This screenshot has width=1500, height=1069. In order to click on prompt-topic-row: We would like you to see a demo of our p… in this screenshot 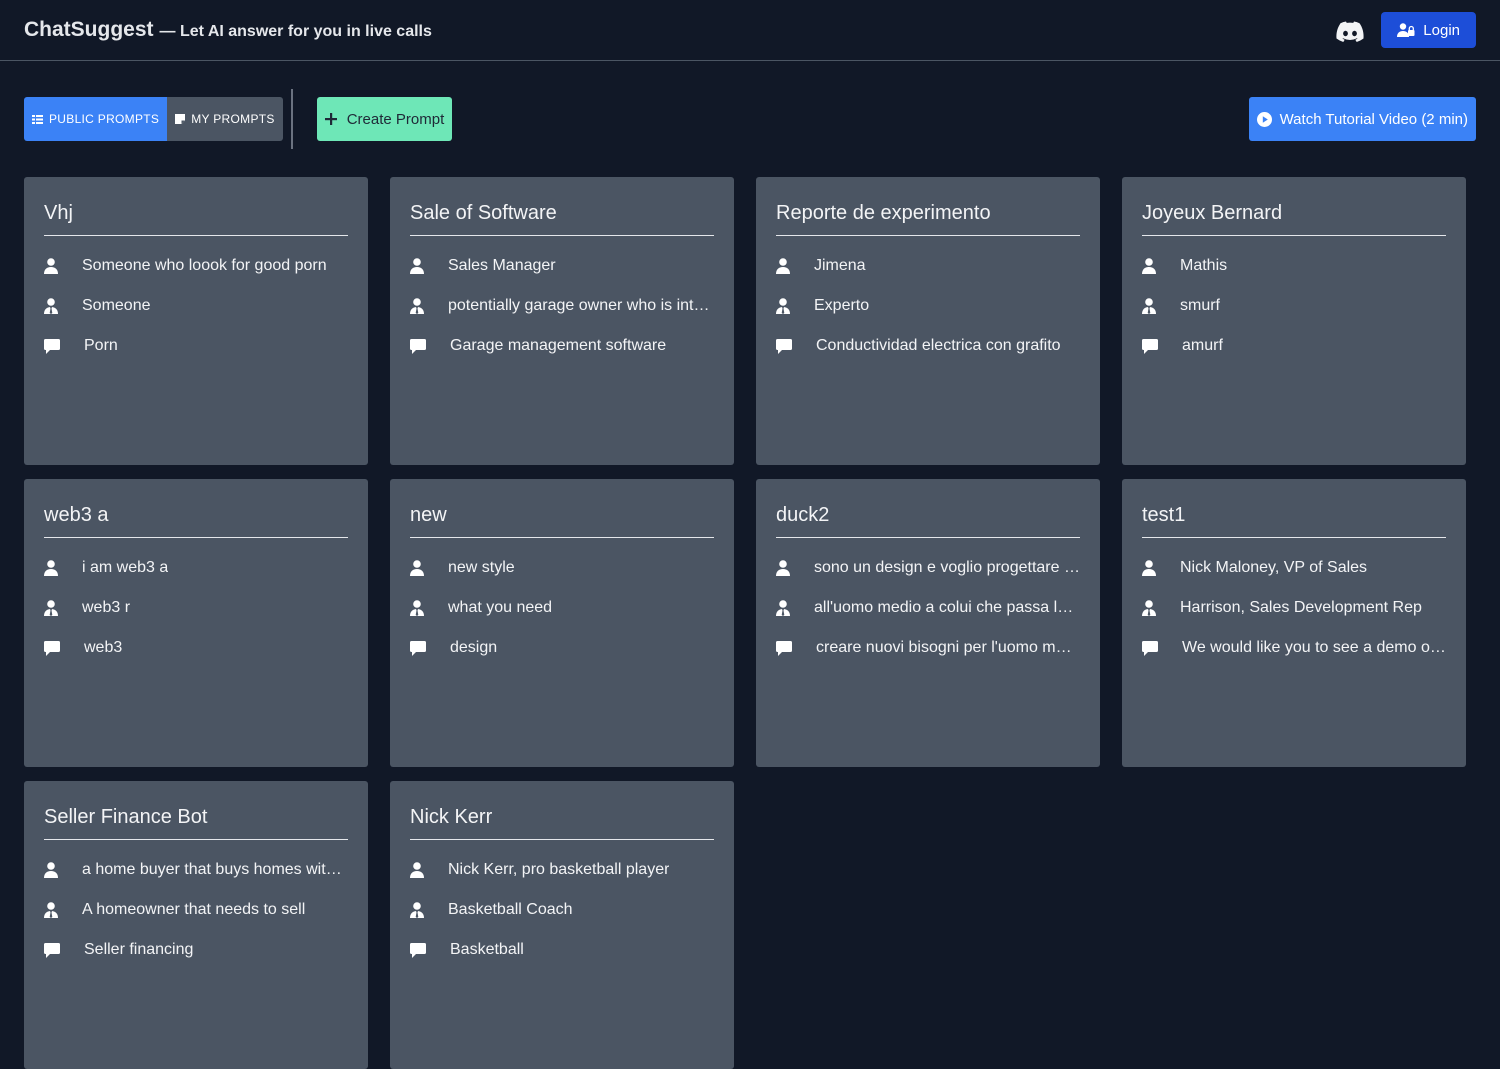, I will do `click(1294, 648)`.